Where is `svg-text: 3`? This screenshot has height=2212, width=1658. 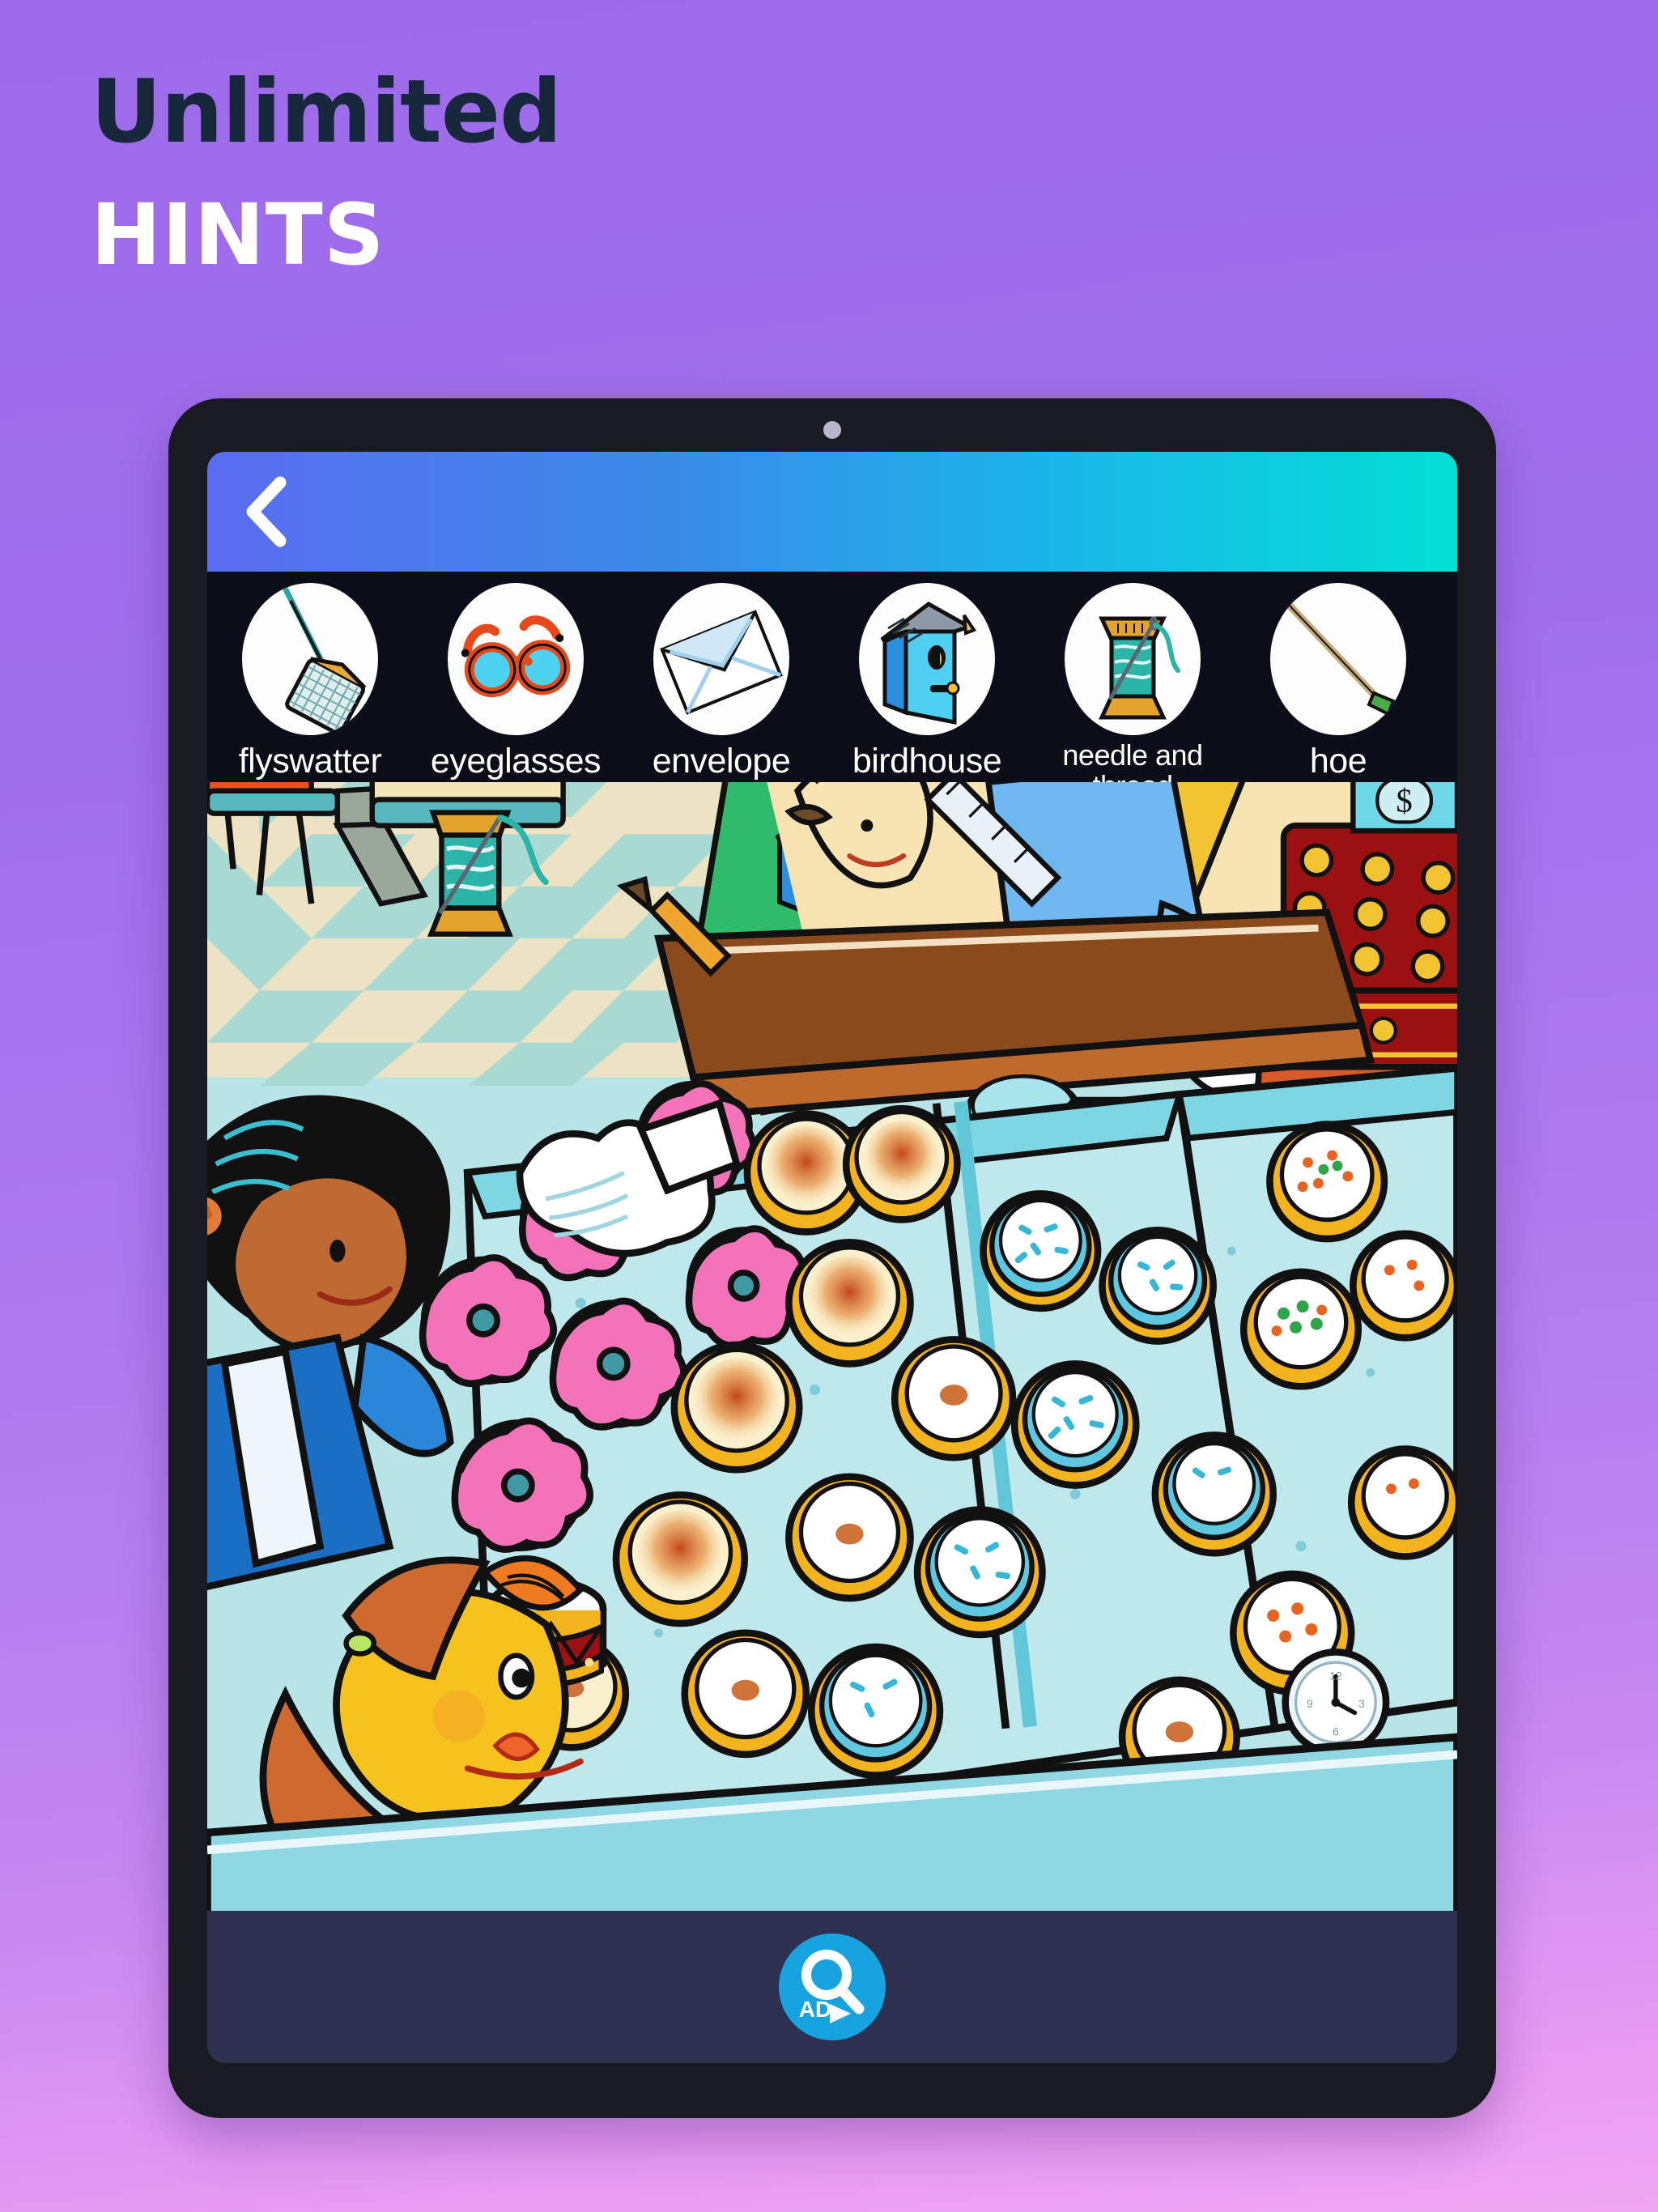 svg-text: 3 is located at coordinates (1361, 1704).